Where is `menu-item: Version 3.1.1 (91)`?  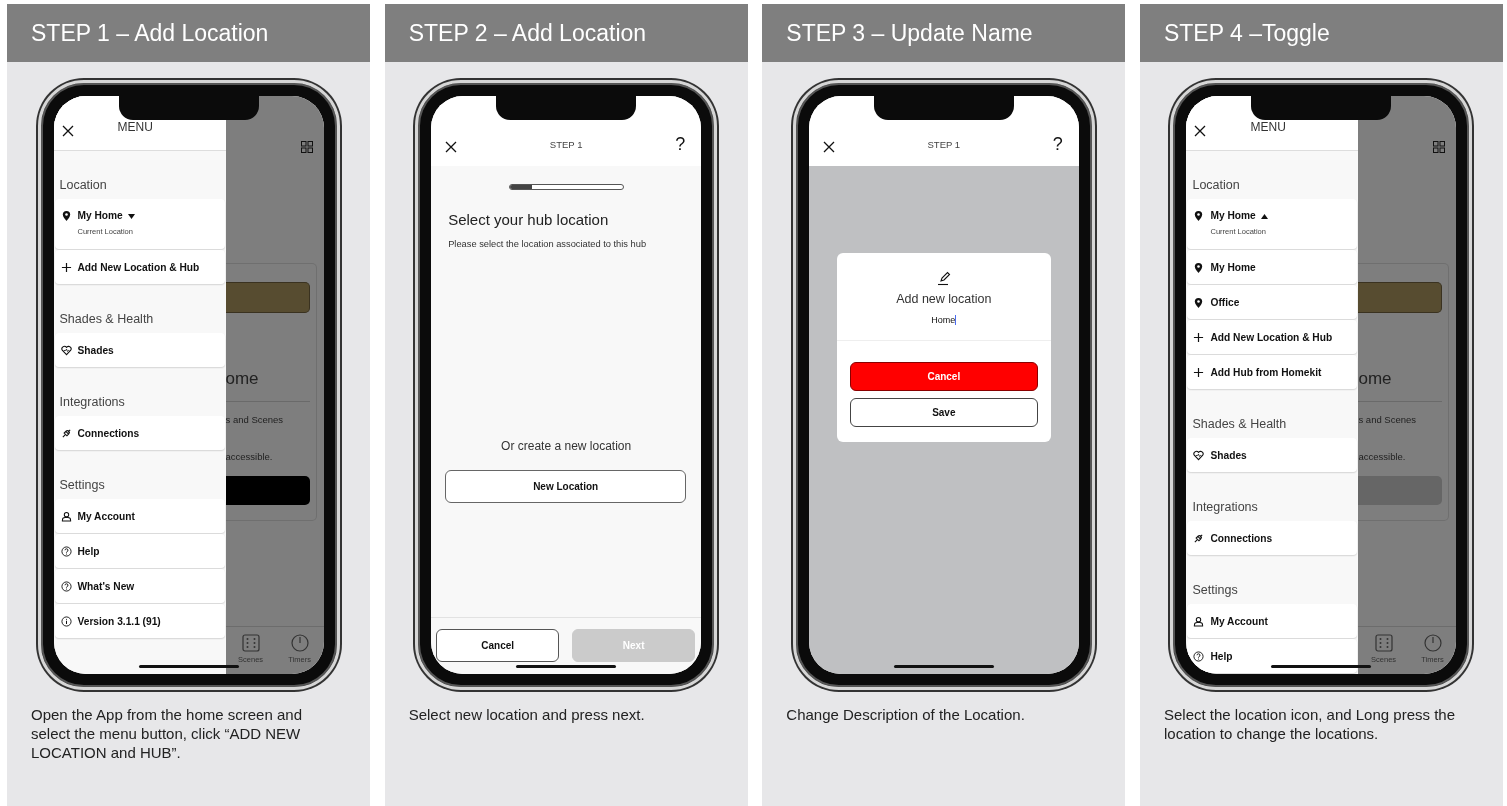
menu-item: Version 3.1.1 (91) is located at coordinates (139, 621).